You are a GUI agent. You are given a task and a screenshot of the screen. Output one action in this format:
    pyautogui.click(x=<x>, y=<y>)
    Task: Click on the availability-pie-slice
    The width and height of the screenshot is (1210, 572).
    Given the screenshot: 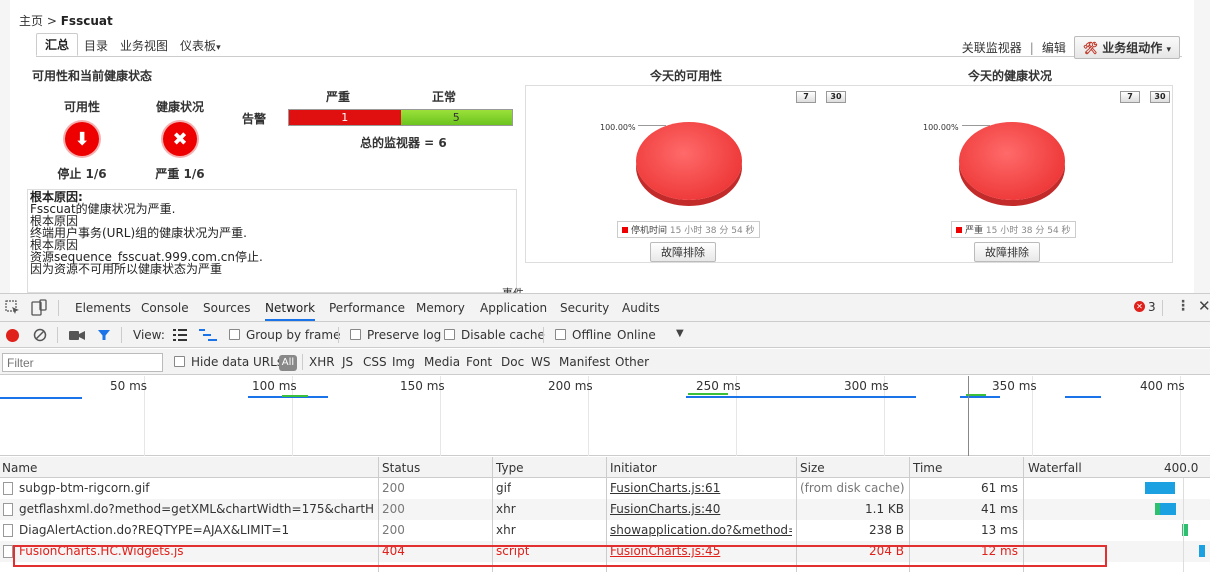 What is the action you would take?
    pyautogui.click(x=689, y=161)
    